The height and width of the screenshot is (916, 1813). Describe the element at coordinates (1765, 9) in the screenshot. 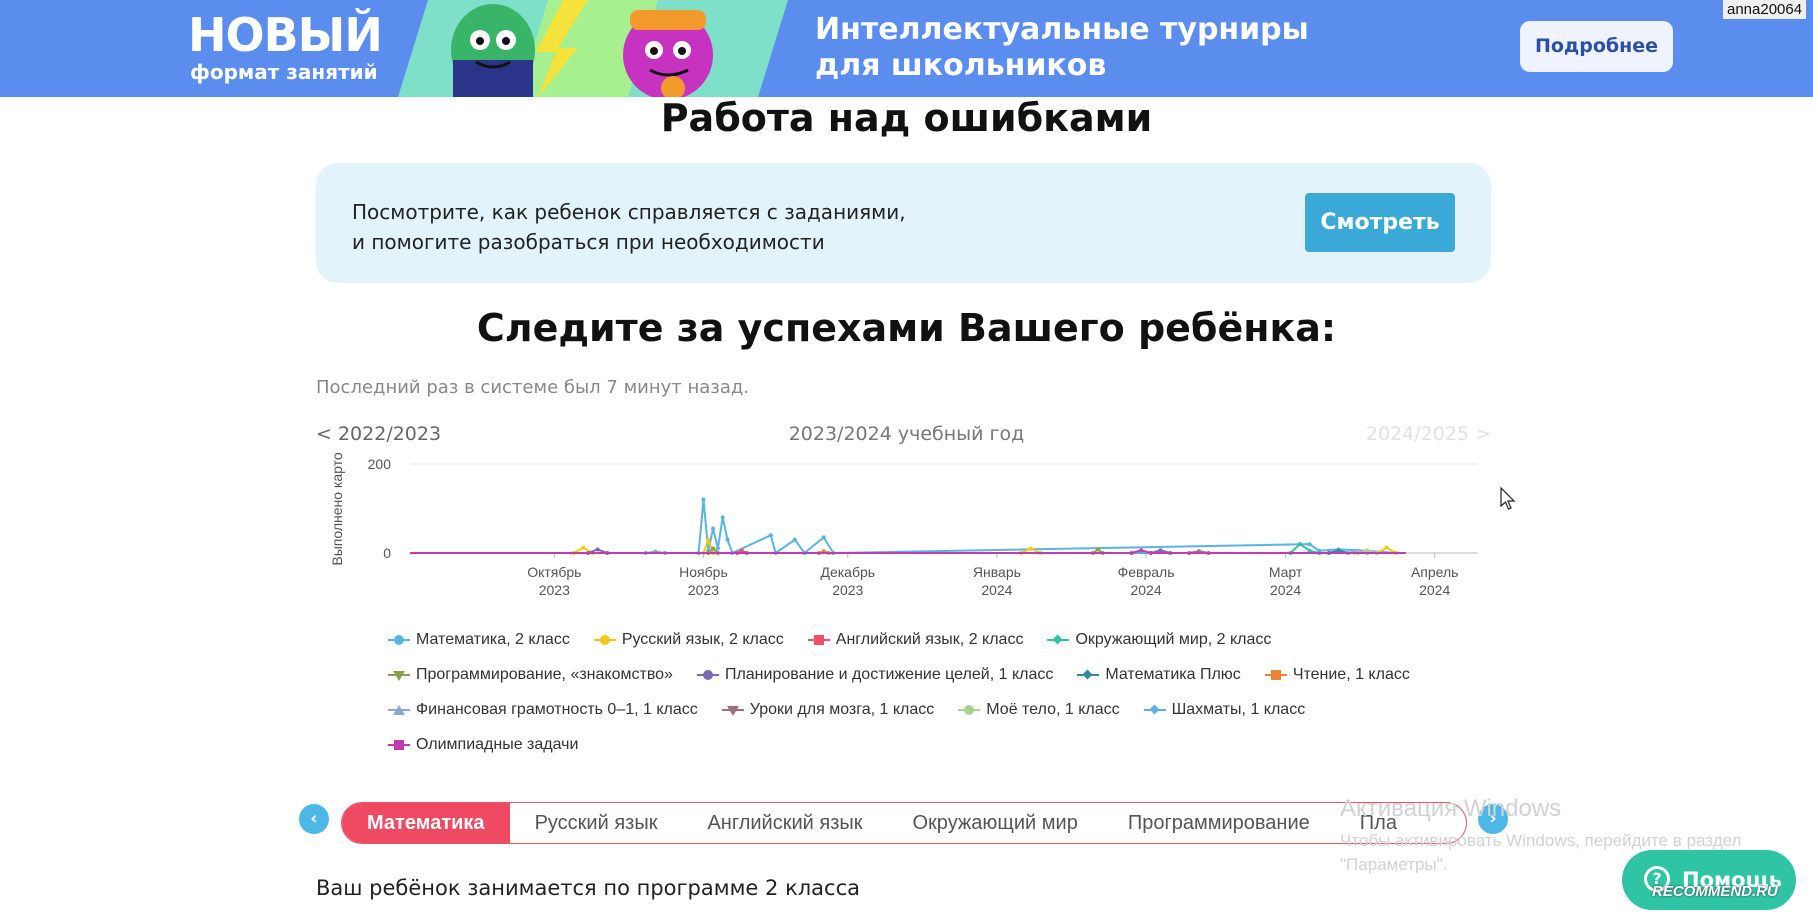

I see `user-login-tag: anna20064` at that location.